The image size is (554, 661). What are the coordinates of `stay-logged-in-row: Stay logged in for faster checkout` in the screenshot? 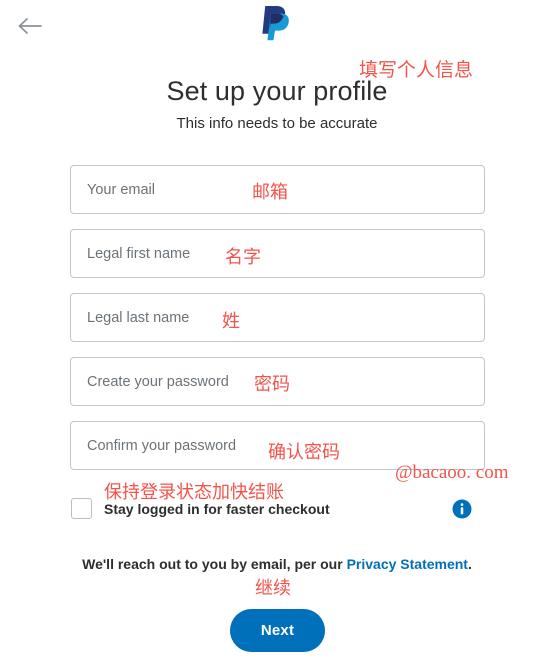 It's located at (200, 508).